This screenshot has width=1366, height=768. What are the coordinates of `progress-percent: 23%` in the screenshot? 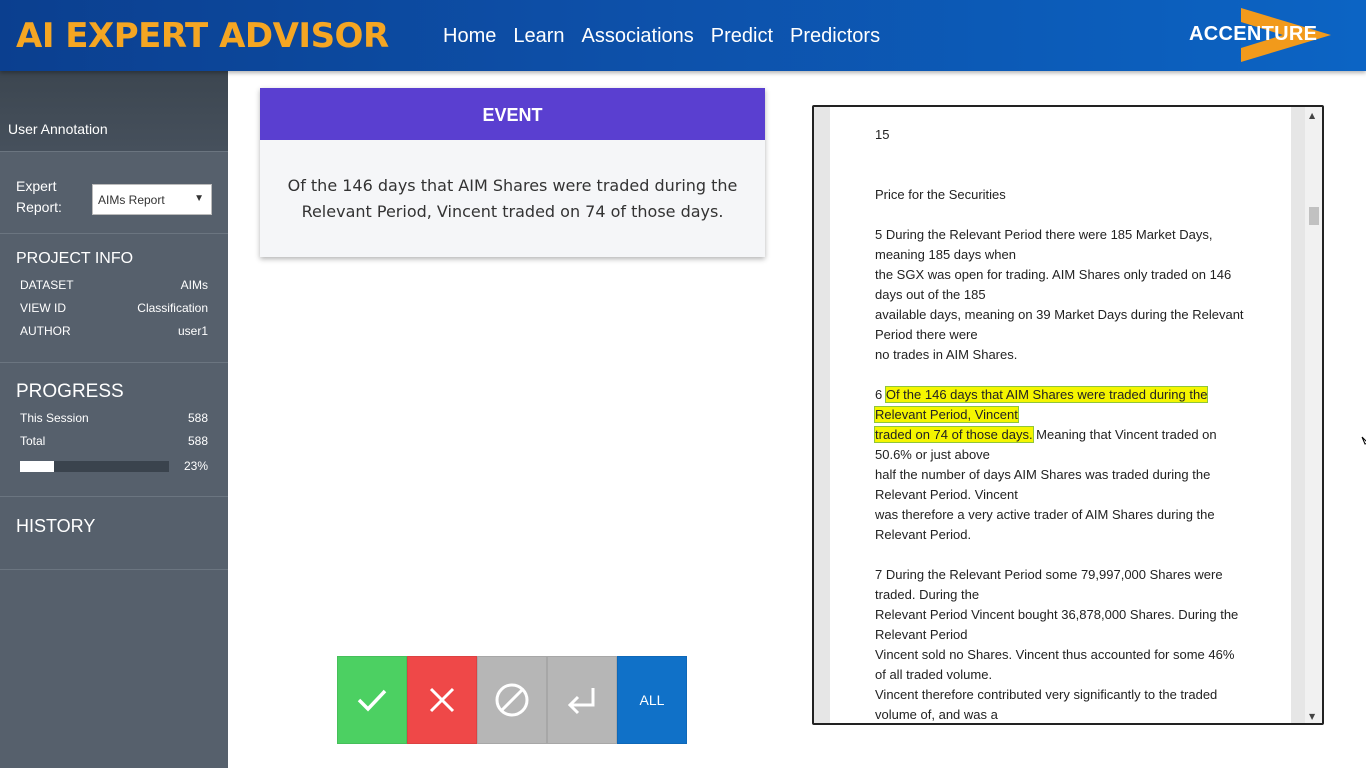 It's located at (195, 466).